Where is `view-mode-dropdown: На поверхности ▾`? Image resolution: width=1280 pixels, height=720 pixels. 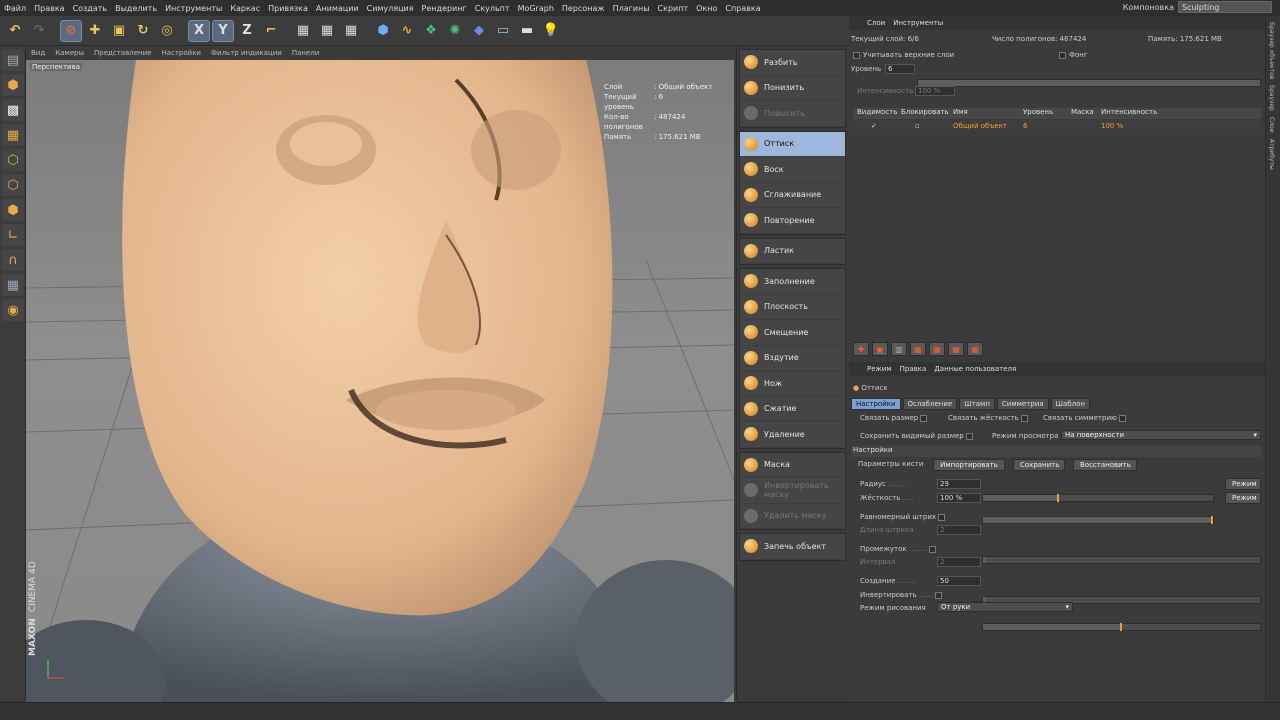
view-mode-dropdown: На поверхности ▾ is located at coordinates (1161, 435).